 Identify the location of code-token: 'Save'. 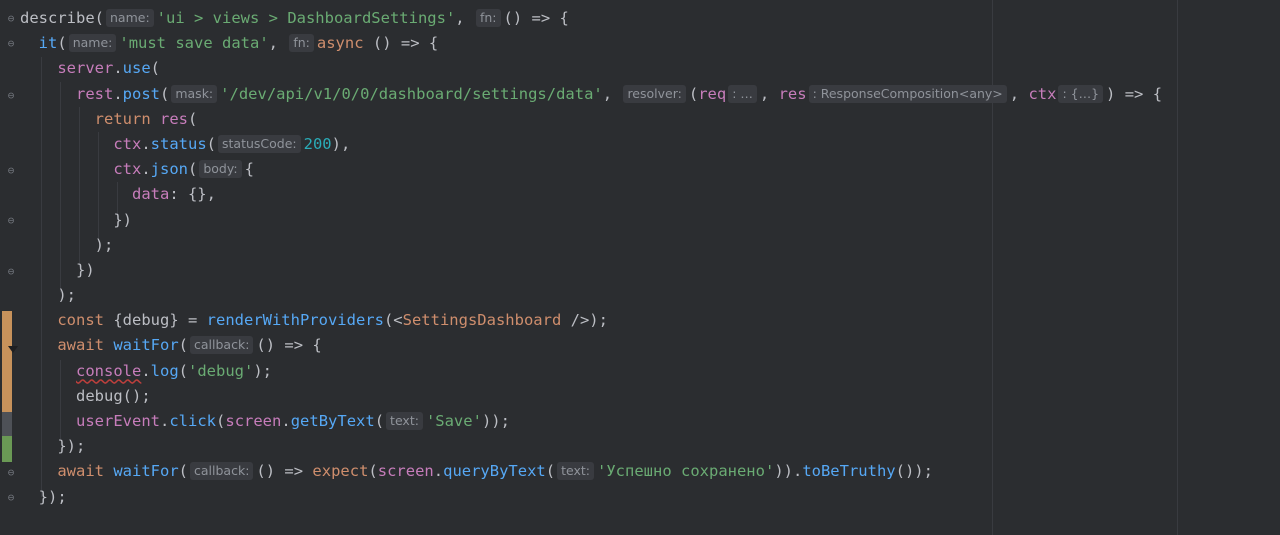
(453, 421).